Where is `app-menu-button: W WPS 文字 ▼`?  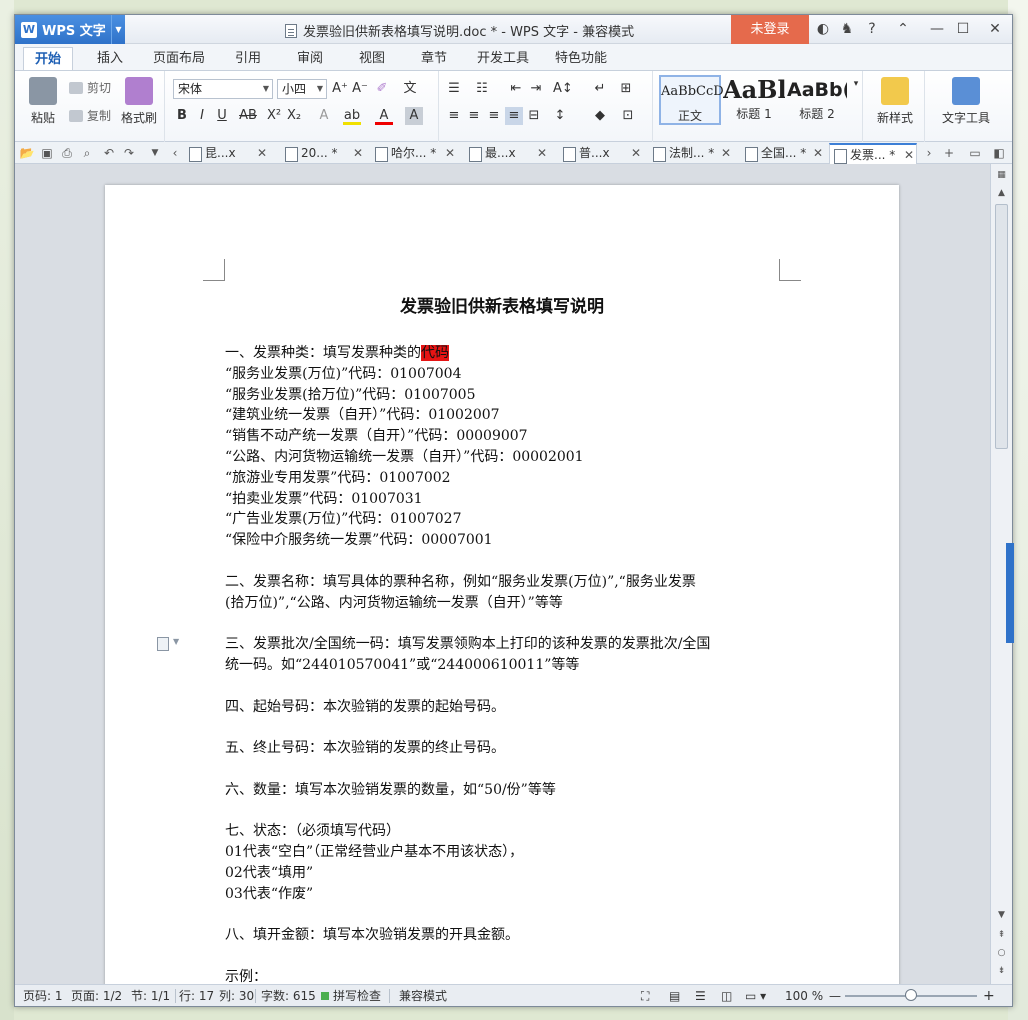
app-menu-button: W WPS 文字 ▼ is located at coordinates (70, 29).